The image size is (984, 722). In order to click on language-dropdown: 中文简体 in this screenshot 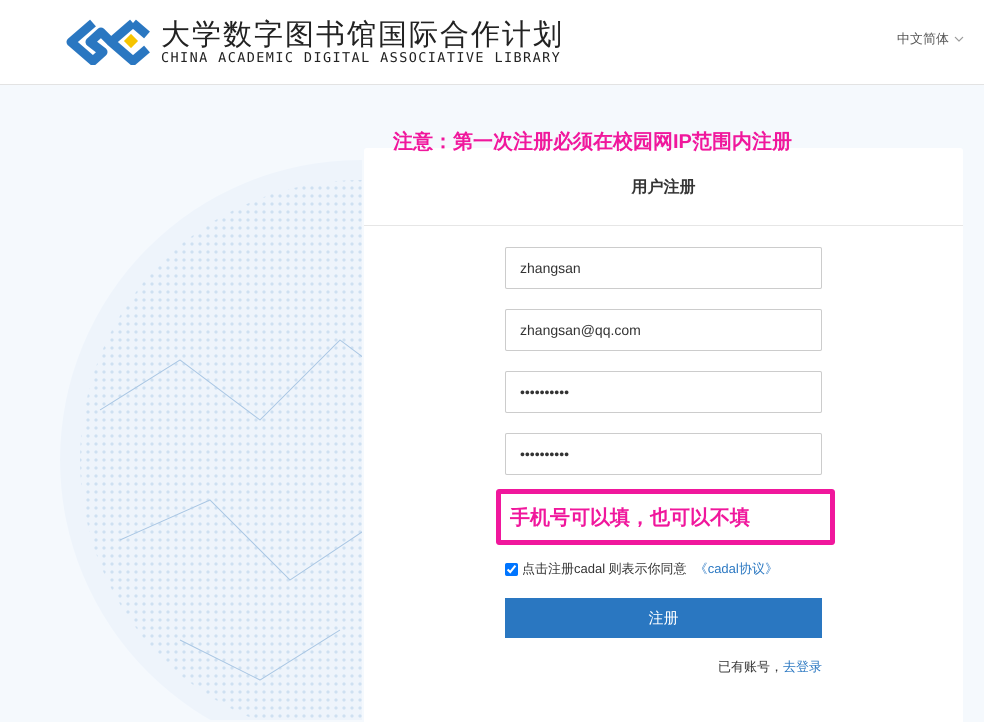, I will do `click(930, 39)`.